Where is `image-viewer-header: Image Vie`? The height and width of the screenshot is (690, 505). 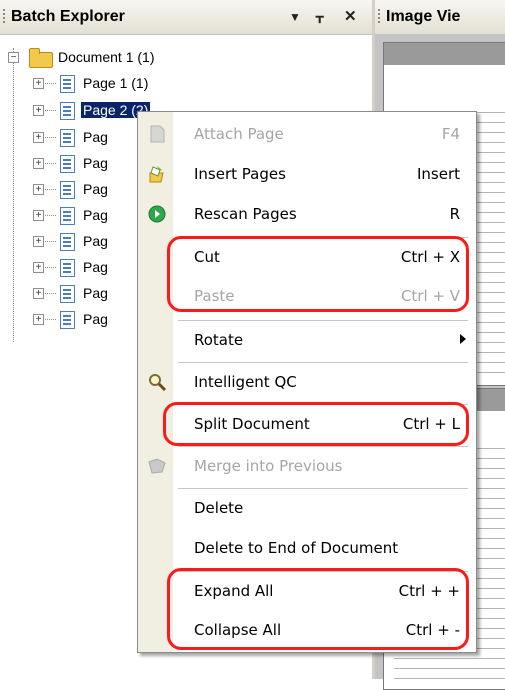 image-viewer-header: Image Vie is located at coordinates (440, 17).